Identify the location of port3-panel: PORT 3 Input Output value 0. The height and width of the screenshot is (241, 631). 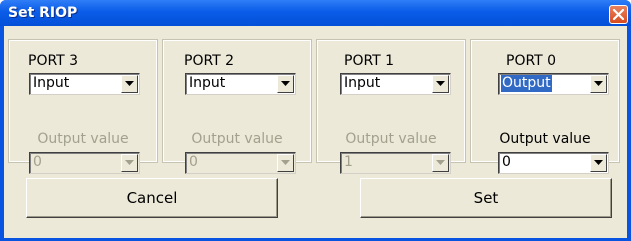
(83, 106).